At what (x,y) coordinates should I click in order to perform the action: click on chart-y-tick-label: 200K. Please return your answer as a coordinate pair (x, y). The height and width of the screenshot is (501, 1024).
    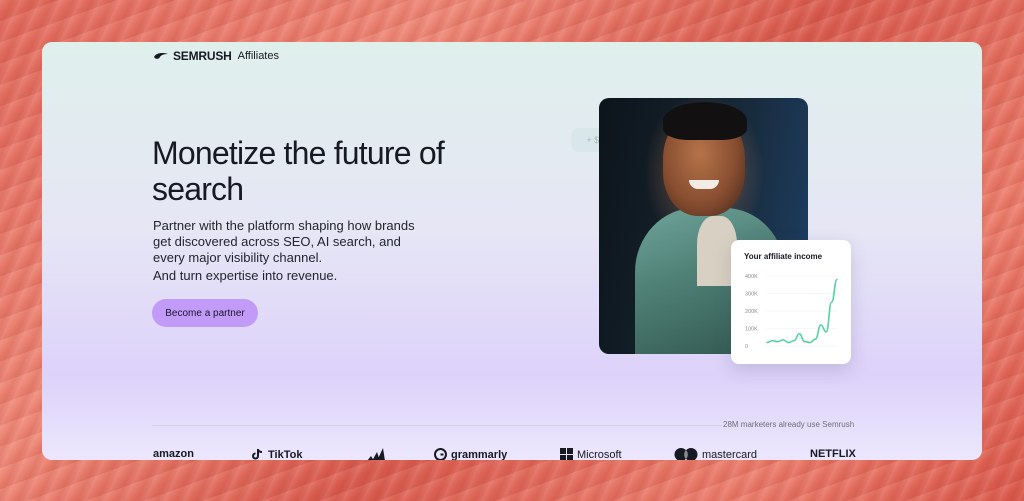
    Looking at the image, I should click on (751, 312).